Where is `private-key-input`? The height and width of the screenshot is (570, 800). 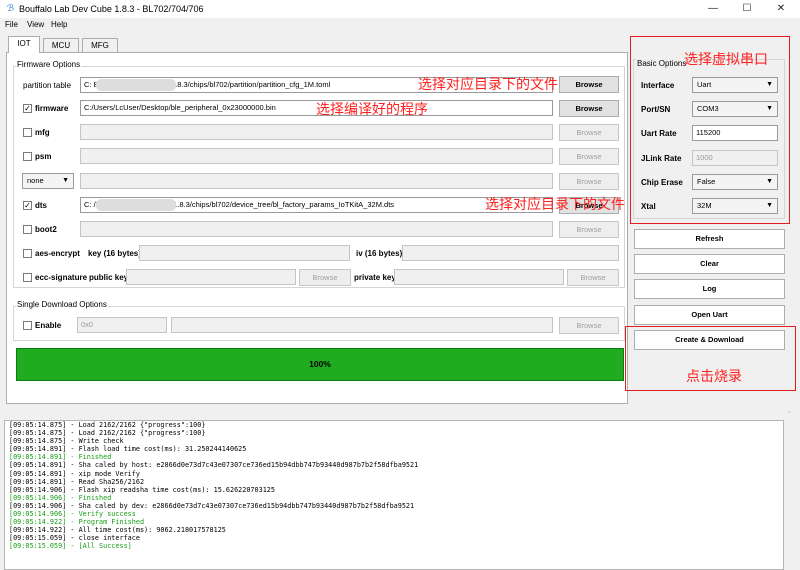
private-key-input is located at coordinates (479, 277).